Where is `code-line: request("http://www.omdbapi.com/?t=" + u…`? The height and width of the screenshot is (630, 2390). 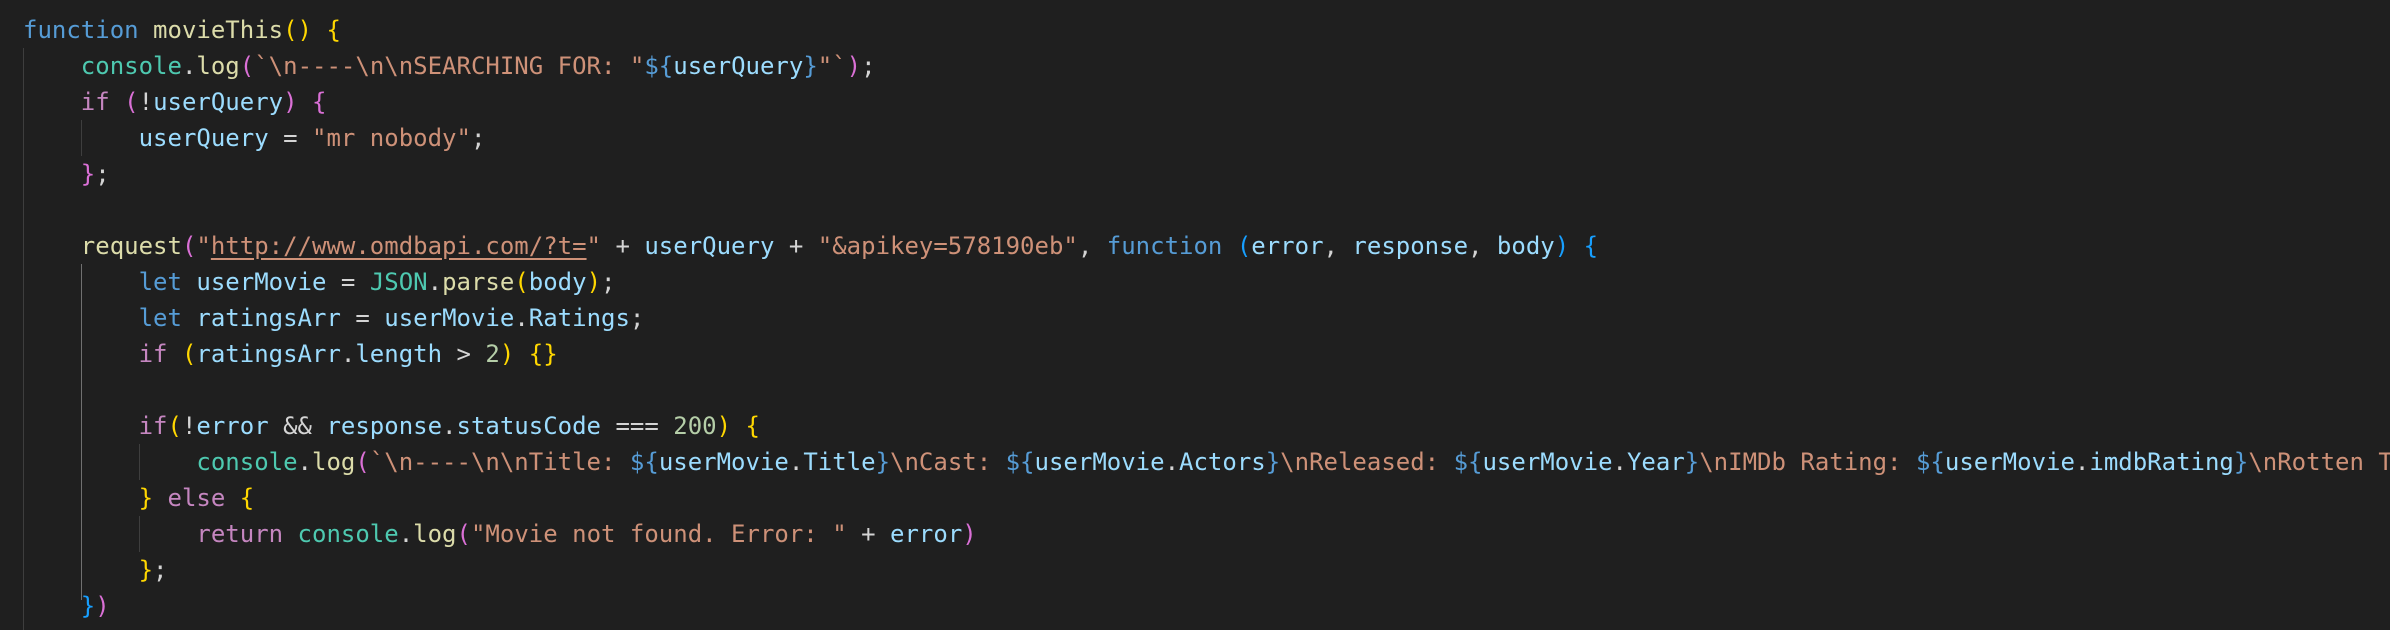
code-line: request("http://www.omdbapi.com/?t=" + u… is located at coordinates (1206, 246).